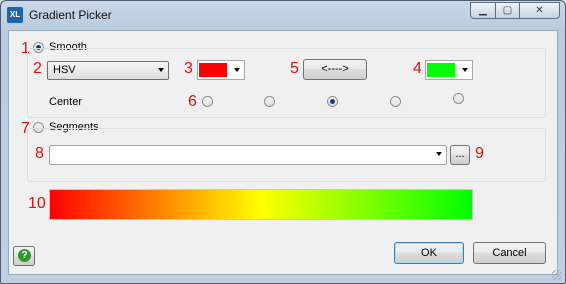  I want to click on maximize-icon: ▢, so click(507, 10).